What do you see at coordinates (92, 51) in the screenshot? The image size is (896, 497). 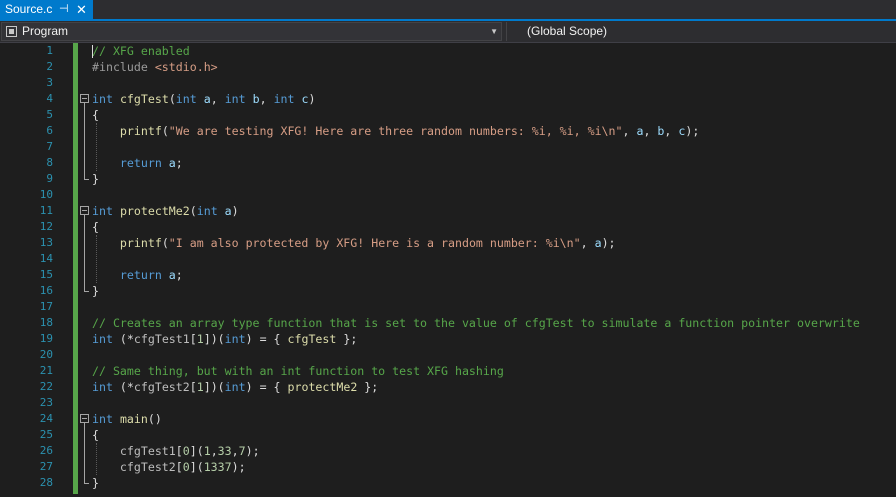 I see `text-caret` at bounding box center [92, 51].